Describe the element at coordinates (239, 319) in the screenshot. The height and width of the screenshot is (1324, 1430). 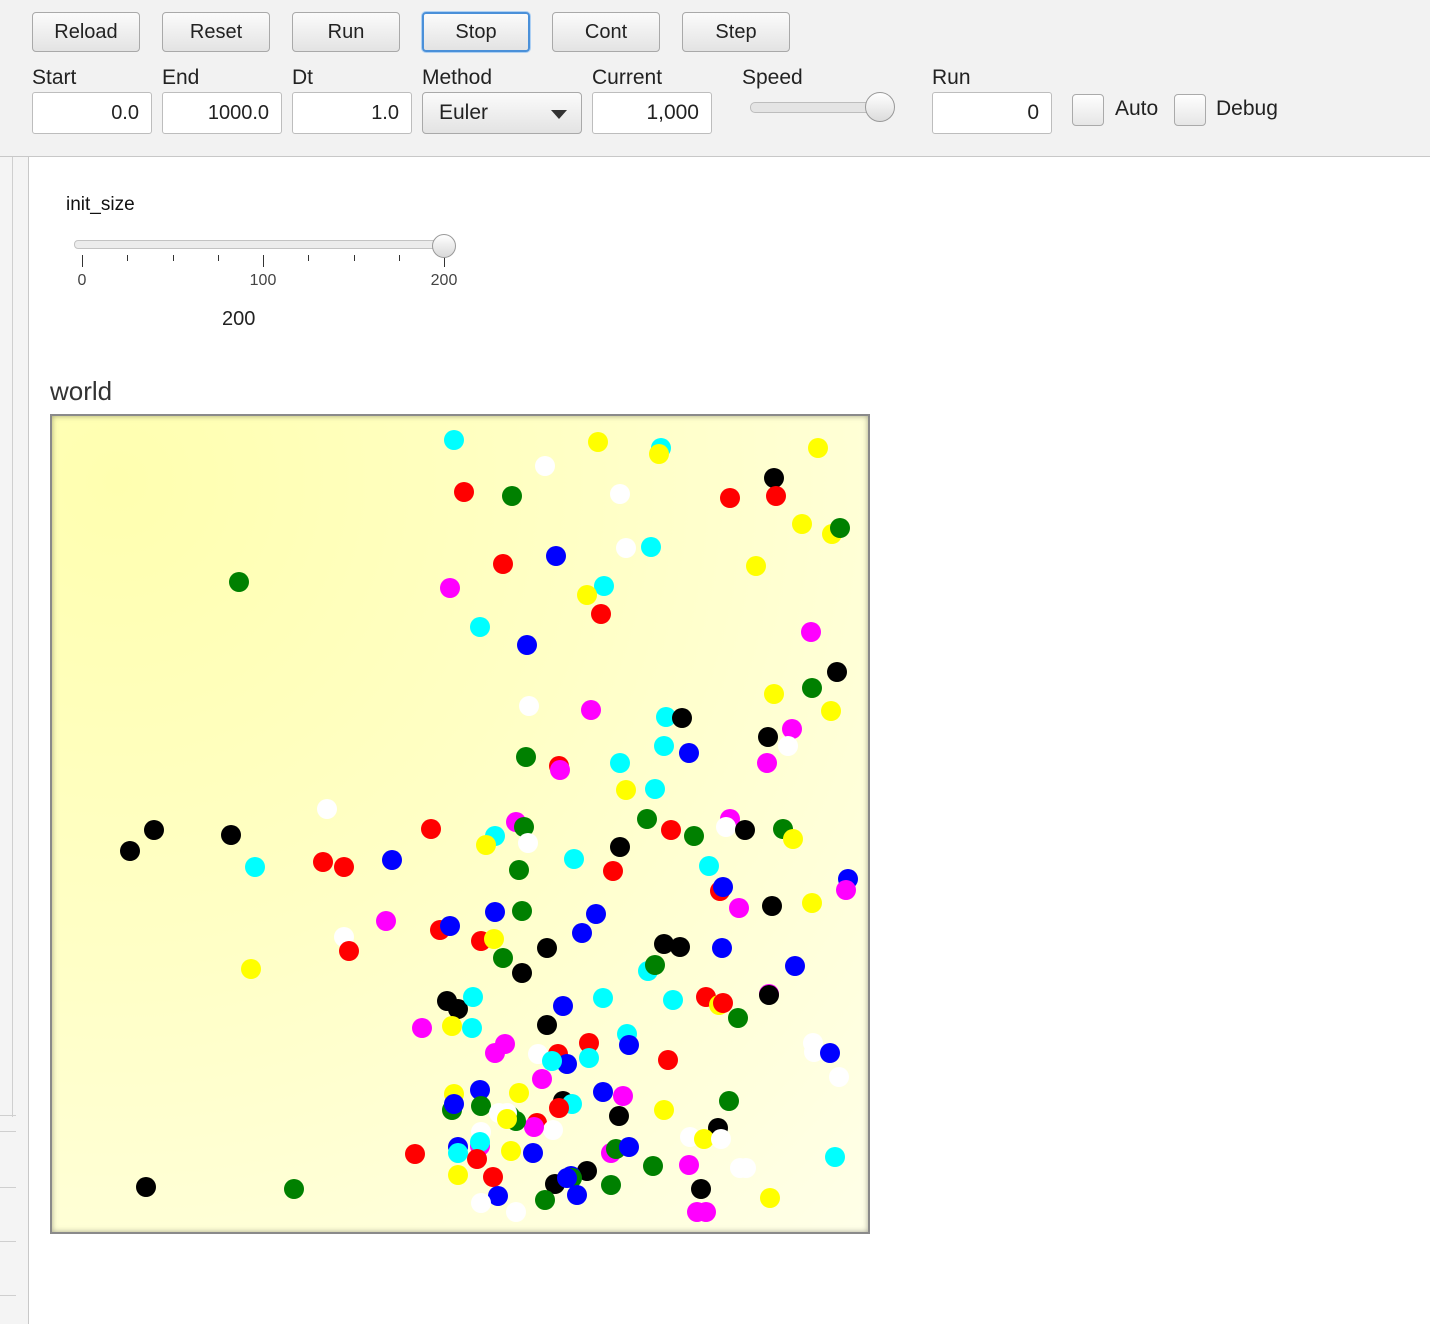
I see `init-size-value: 200` at that location.